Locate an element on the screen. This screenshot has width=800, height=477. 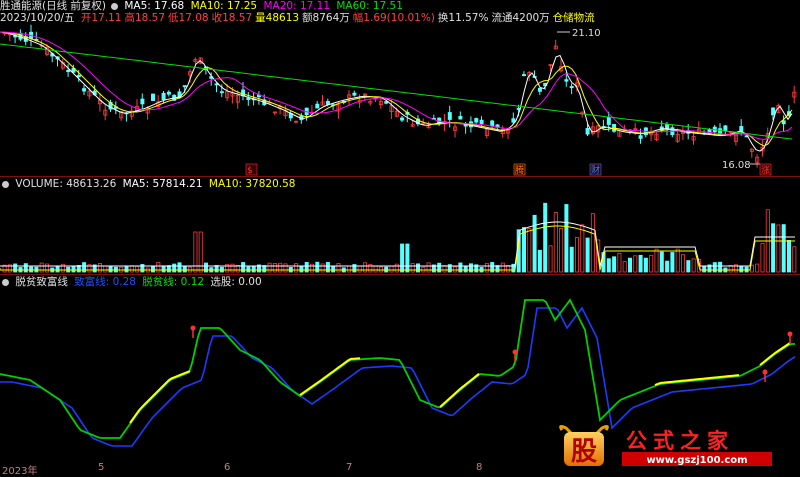
close-label: 收18.57 is located at coordinates (232, 18).